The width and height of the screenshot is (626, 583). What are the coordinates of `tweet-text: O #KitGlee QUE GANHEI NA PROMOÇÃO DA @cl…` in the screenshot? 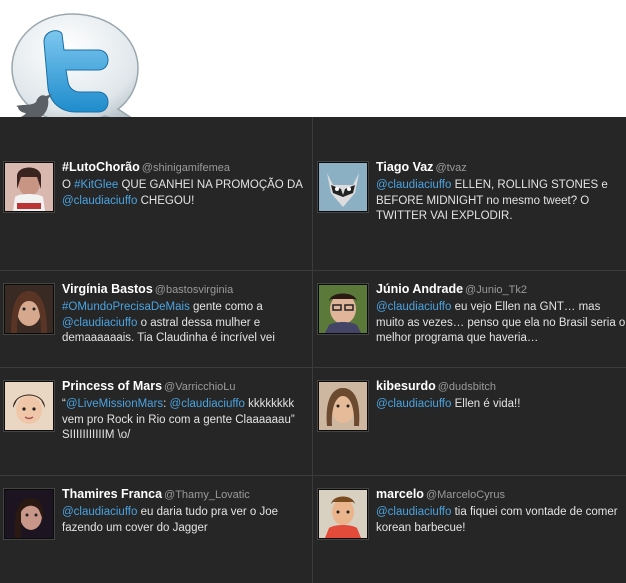 It's located at (182, 193).